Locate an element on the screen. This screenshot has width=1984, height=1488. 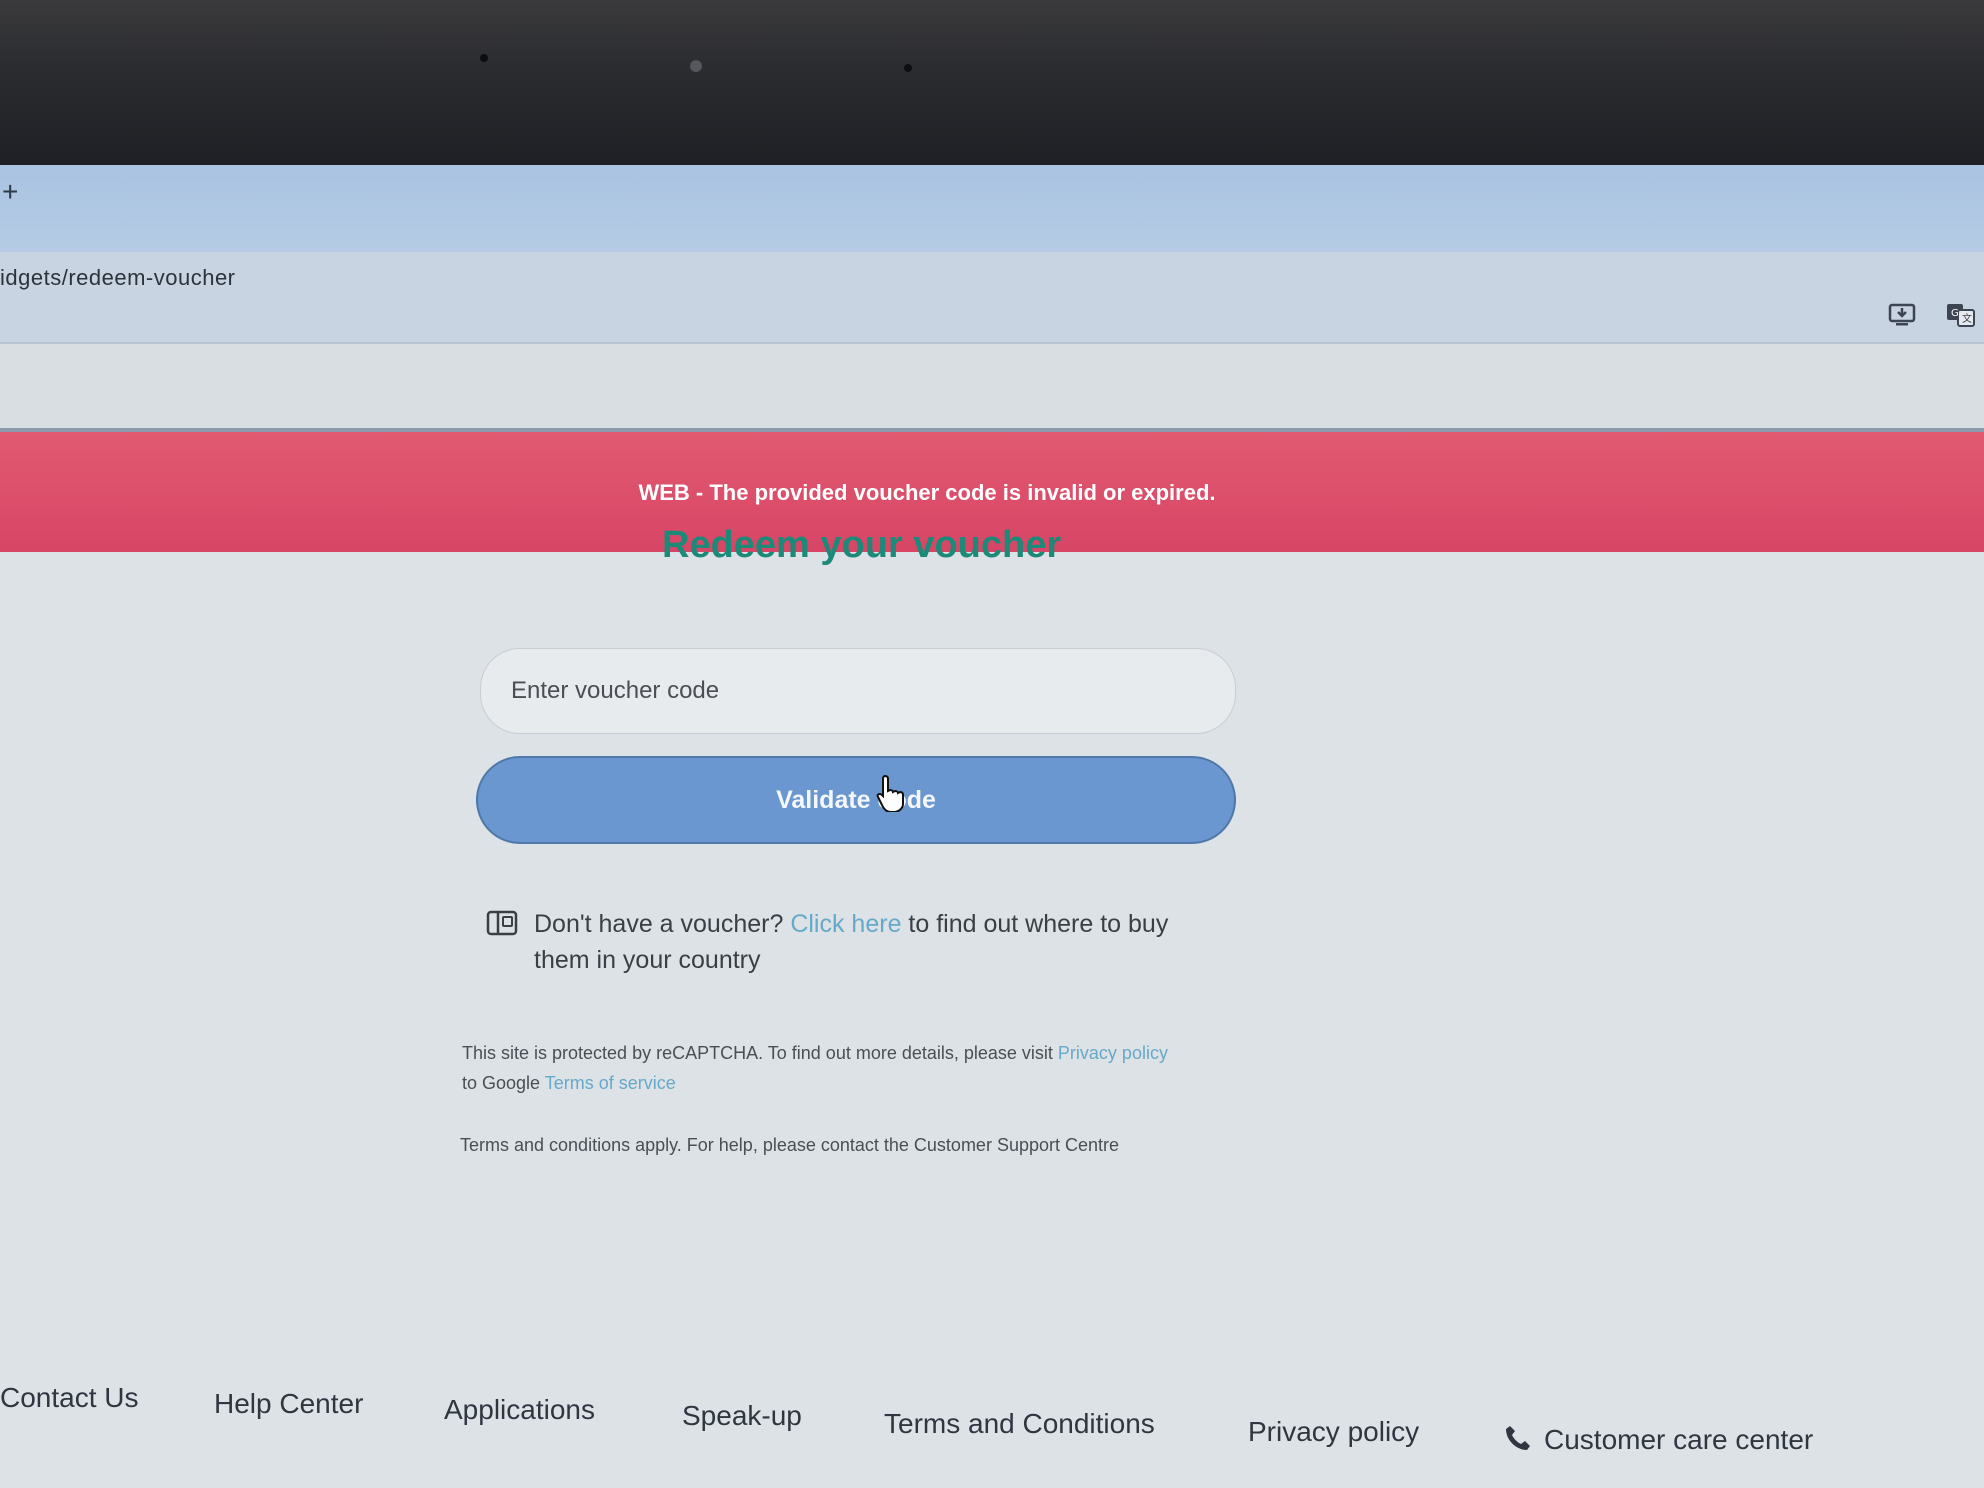
url-text: idgets/redeem-voucher is located at coordinates (118, 278).